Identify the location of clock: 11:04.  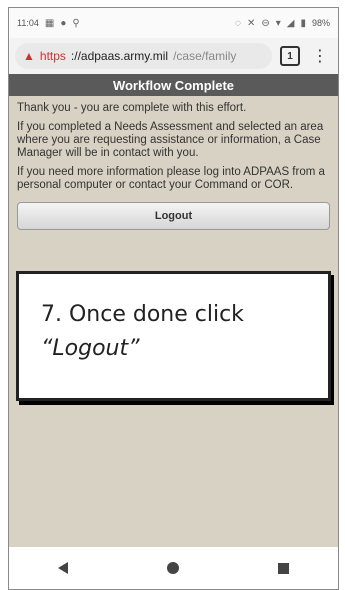
(28, 23).